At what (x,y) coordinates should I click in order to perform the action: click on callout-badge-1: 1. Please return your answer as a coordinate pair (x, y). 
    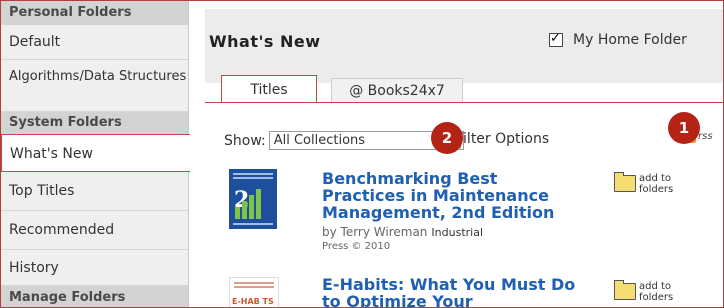
    Looking at the image, I should click on (684, 128).